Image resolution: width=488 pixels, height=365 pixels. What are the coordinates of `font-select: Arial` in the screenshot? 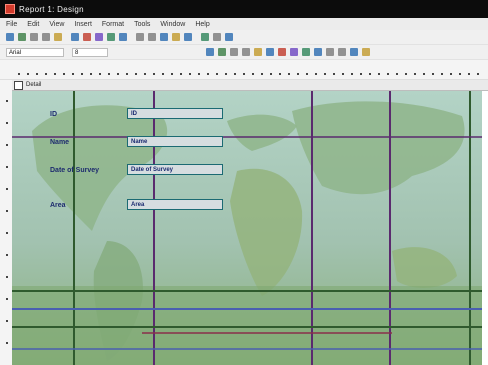 It's located at (35, 52).